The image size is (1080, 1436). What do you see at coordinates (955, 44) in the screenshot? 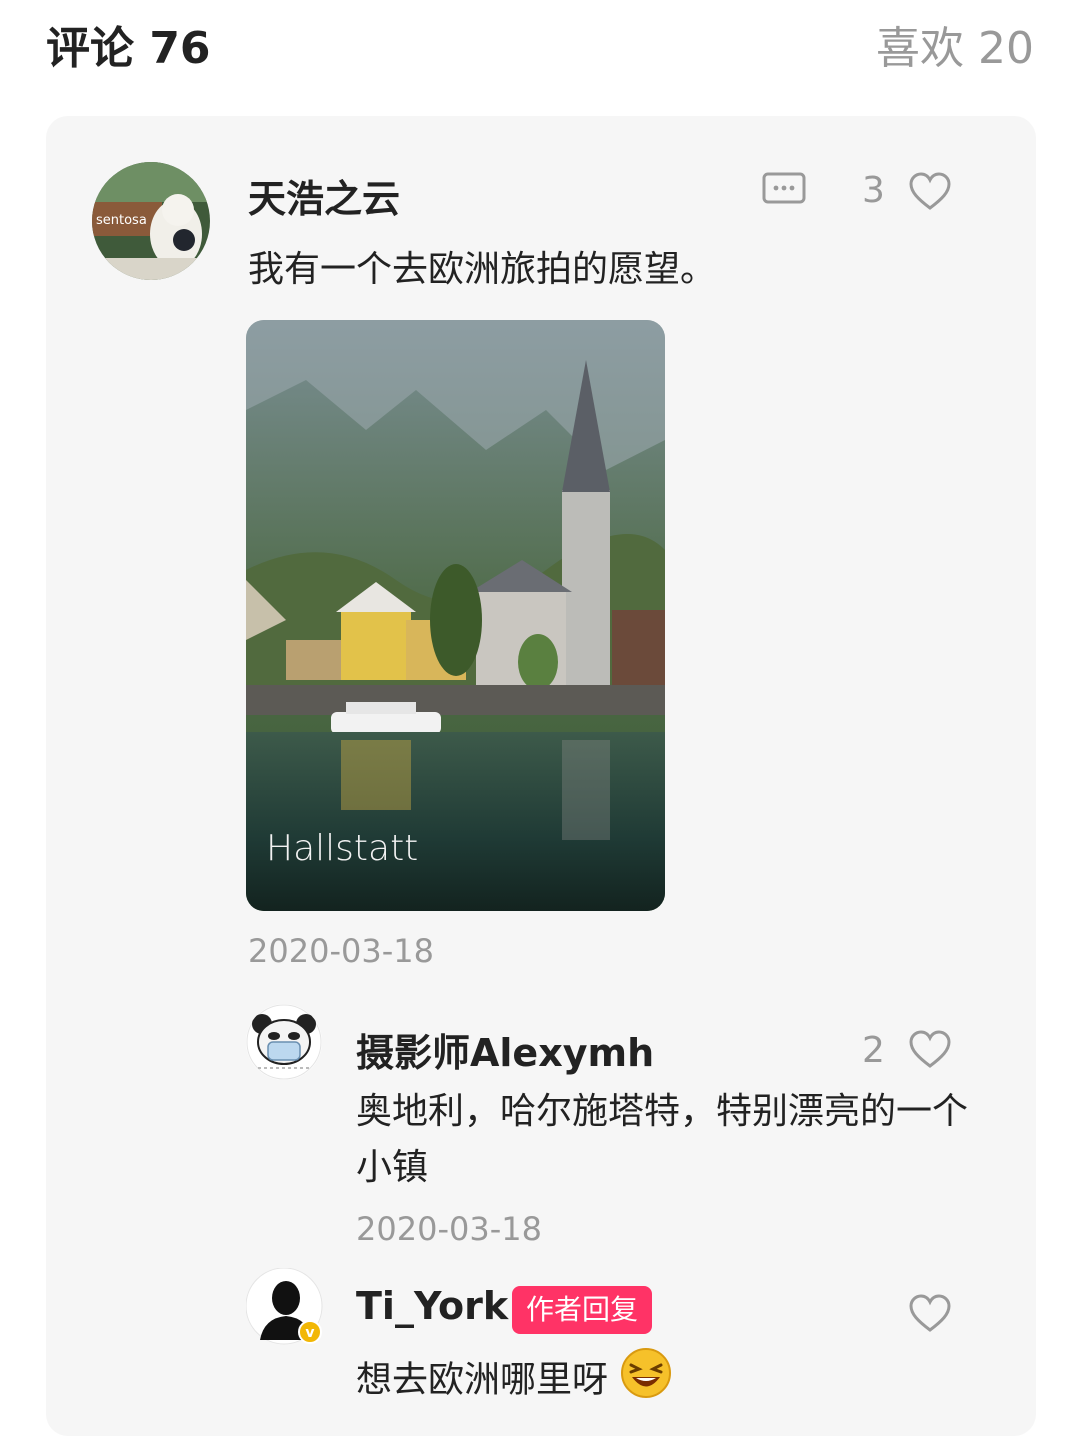
I see `tab-likes: 喜欢 20` at bounding box center [955, 44].